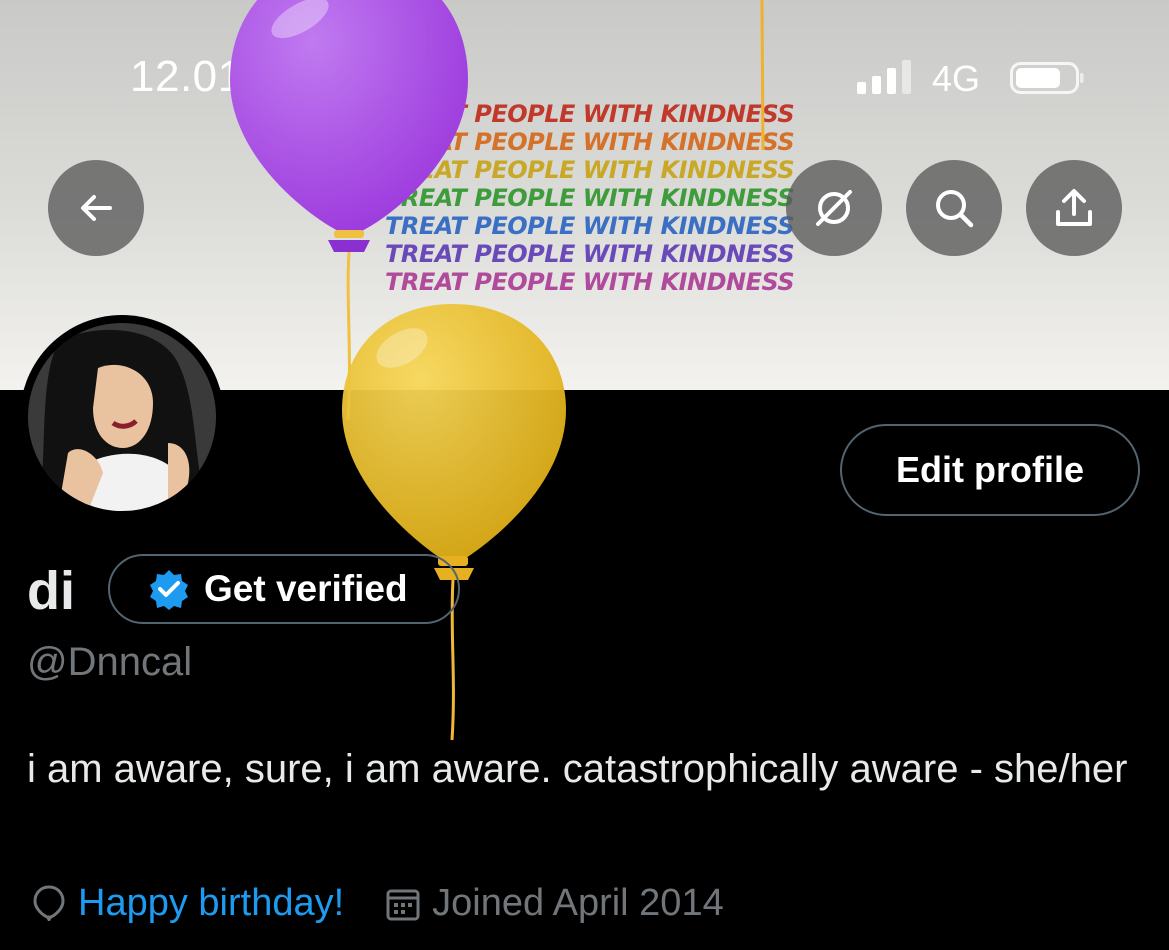 The image size is (1169, 950). What do you see at coordinates (49, 902) in the screenshot?
I see `balloon-icon` at bounding box center [49, 902].